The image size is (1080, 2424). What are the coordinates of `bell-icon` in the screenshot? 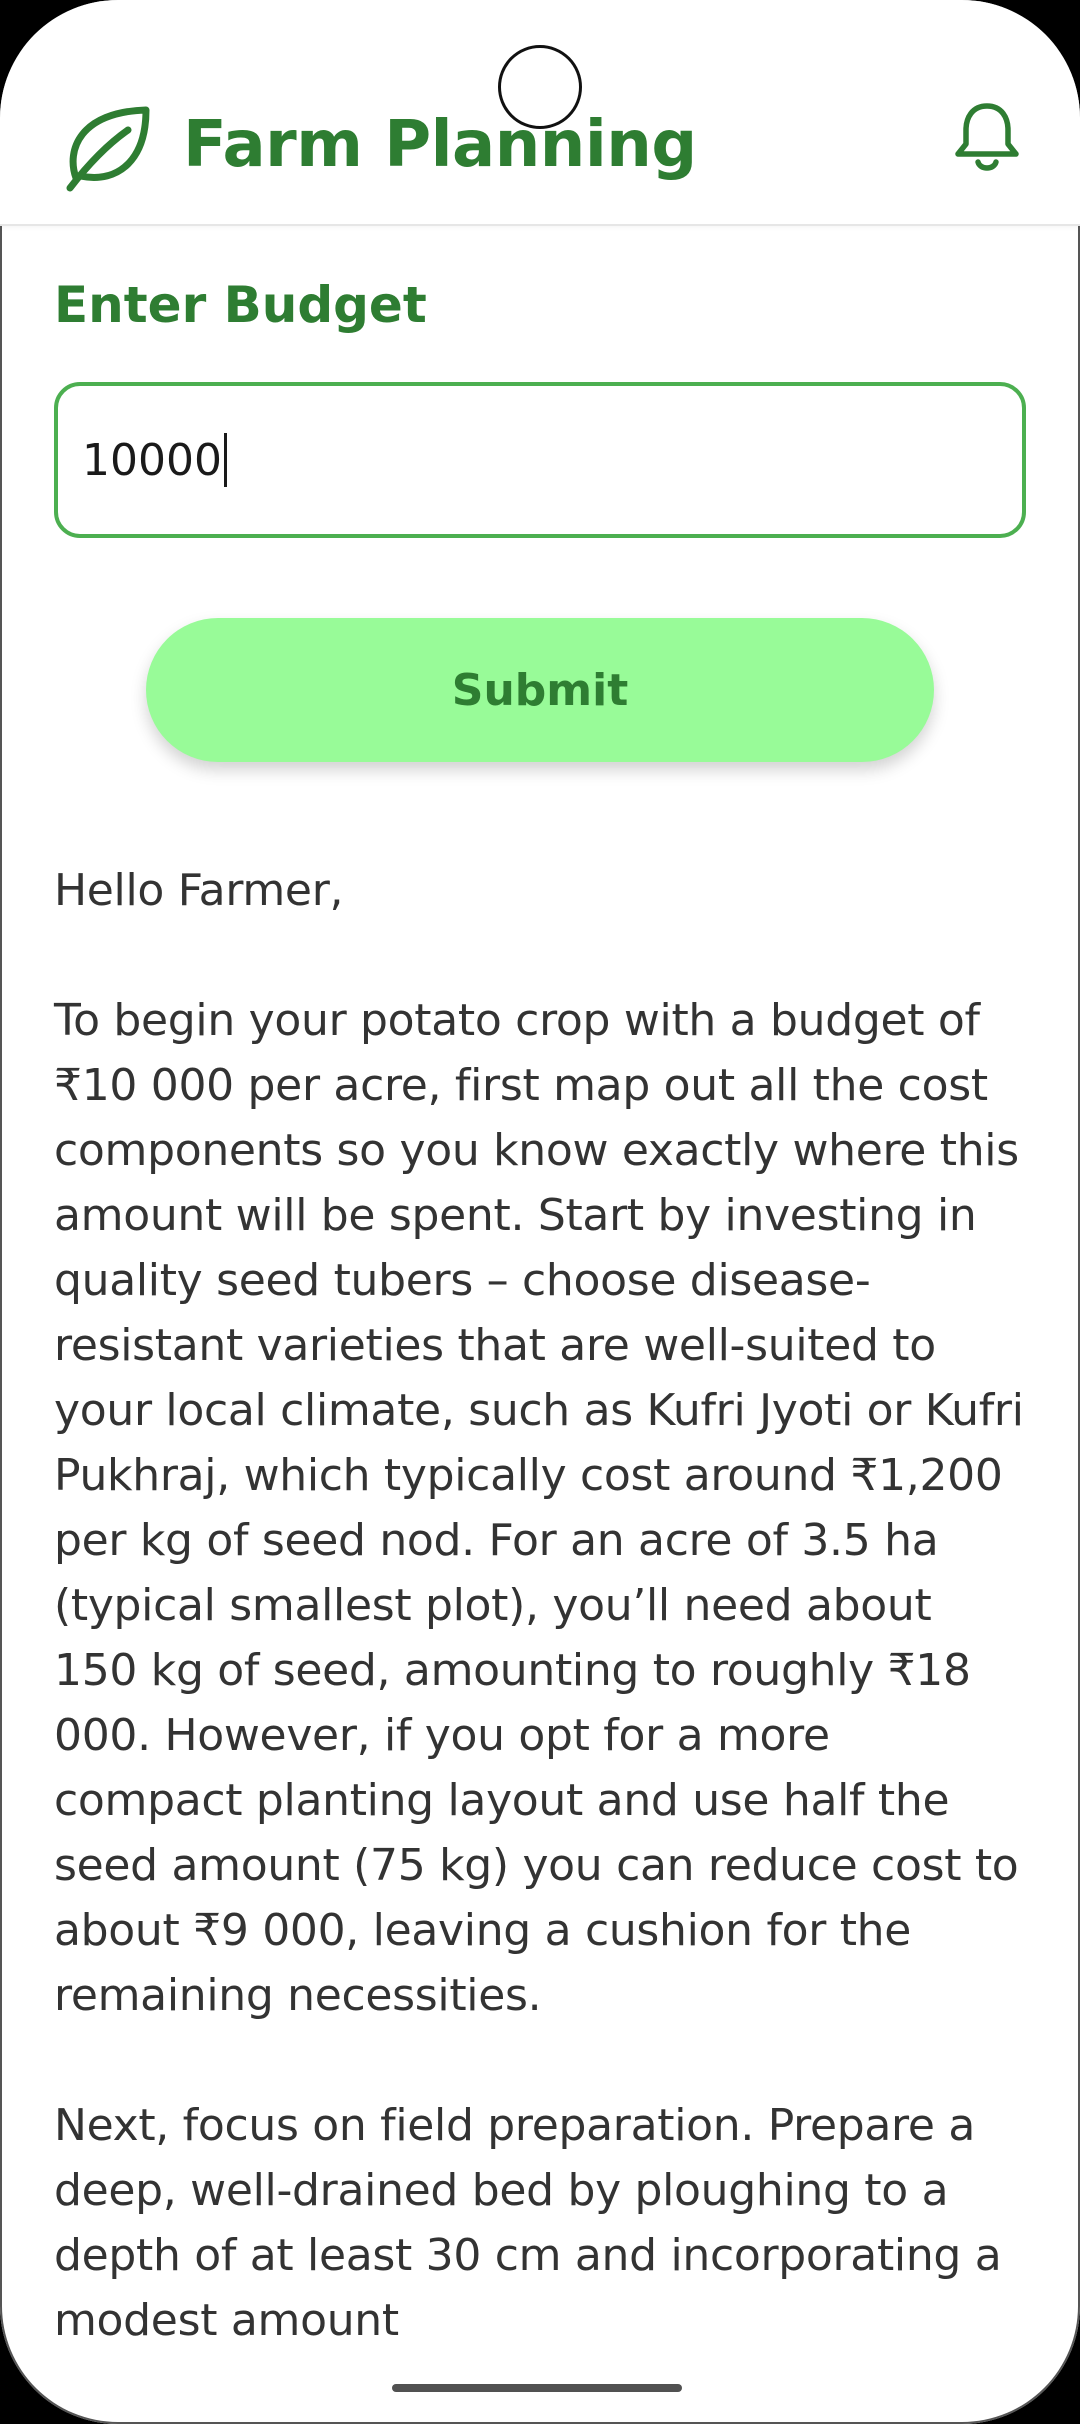 It's located at (987, 137).